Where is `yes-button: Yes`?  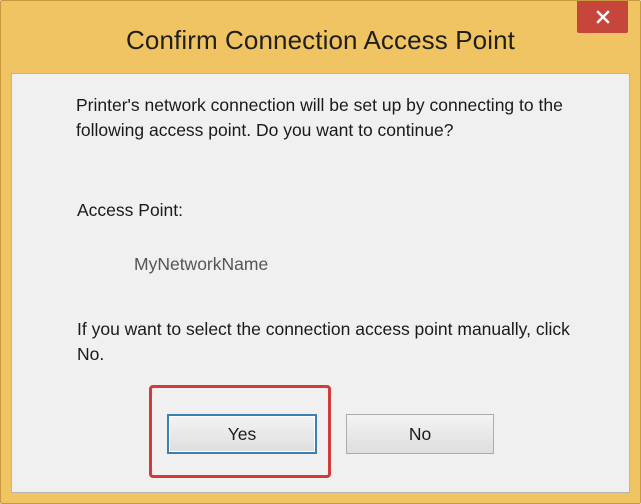
yes-button: Yes is located at coordinates (242, 434).